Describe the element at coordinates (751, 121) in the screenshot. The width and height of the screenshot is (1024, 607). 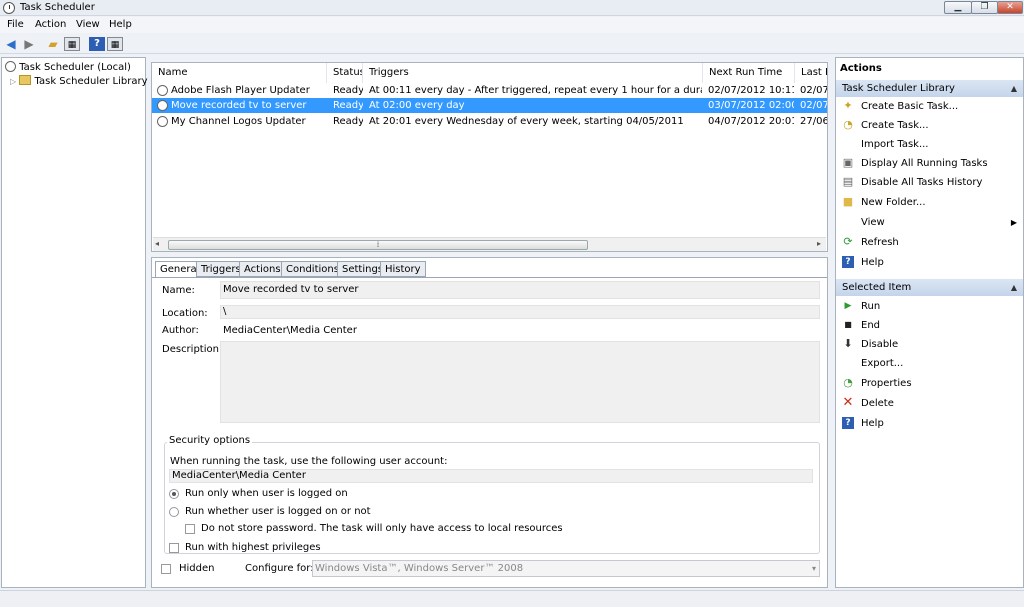
I see `task-next-run: 04/07/2012 20:01:00` at that location.